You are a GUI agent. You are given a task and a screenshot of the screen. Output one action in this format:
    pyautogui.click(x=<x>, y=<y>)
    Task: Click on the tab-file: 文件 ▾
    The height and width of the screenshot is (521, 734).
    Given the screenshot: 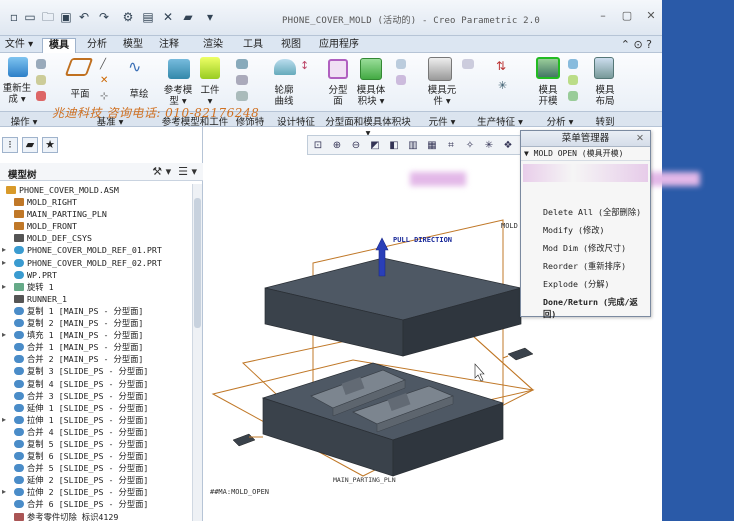 What is the action you would take?
    pyautogui.click(x=19, y=45)
    